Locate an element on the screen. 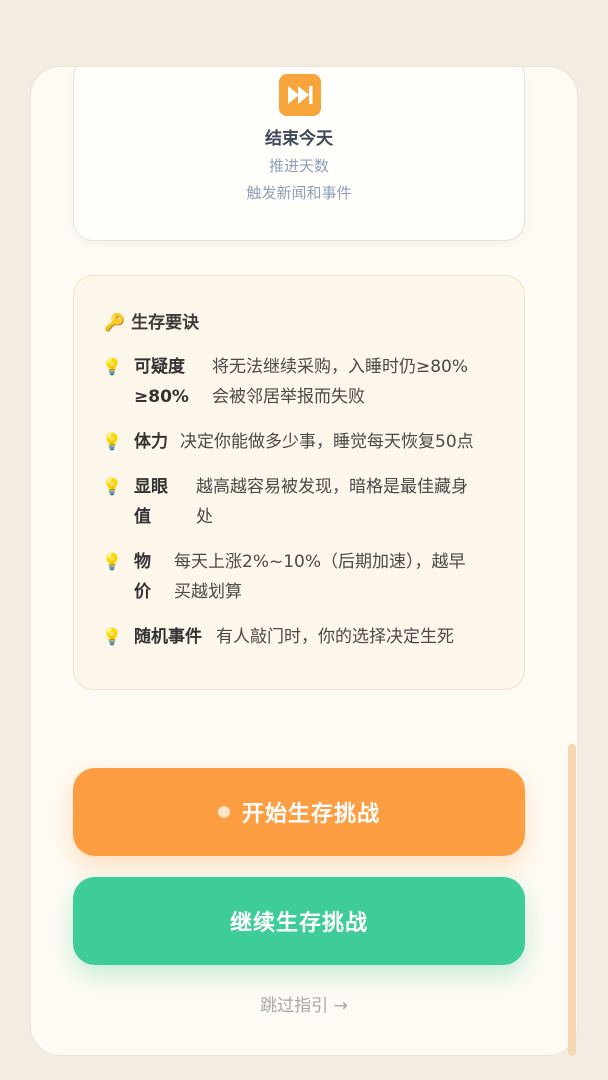  dot-icon is located at coordinates (223, 812).